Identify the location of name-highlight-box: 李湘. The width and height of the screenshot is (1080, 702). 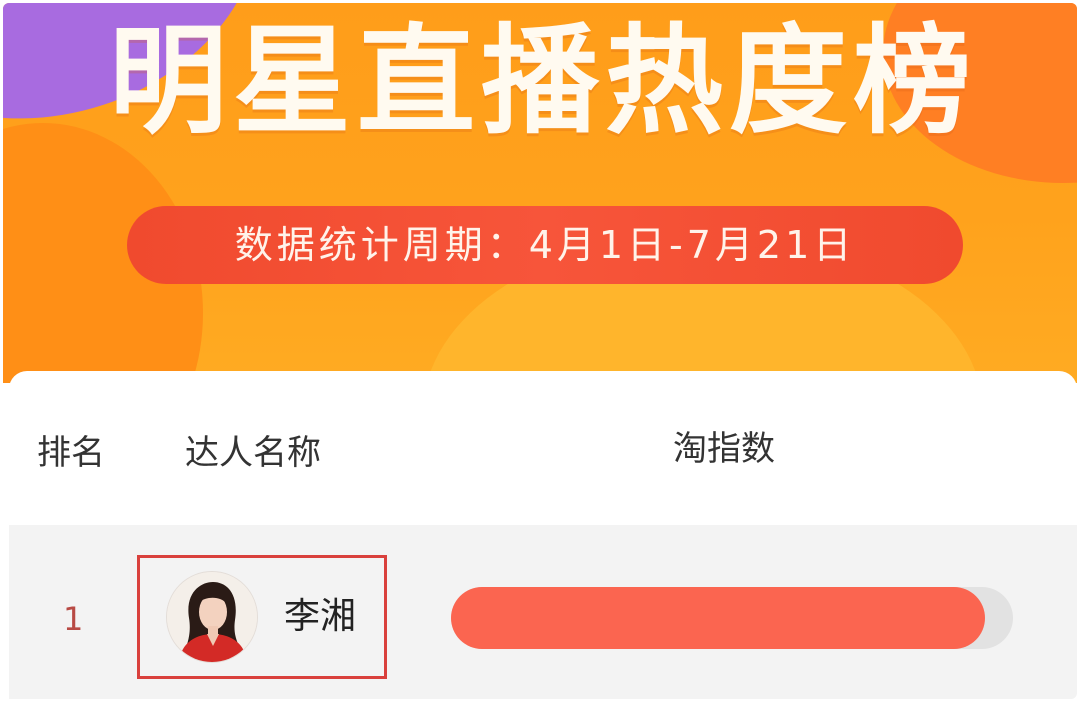
(262, 617).